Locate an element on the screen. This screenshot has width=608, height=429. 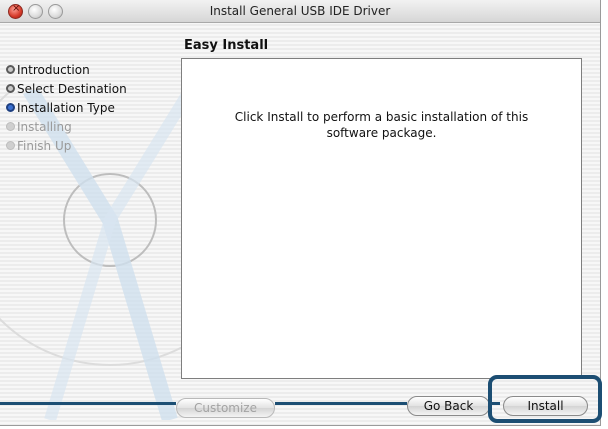
step-installing: Installing is located at coordinates (66, 126).